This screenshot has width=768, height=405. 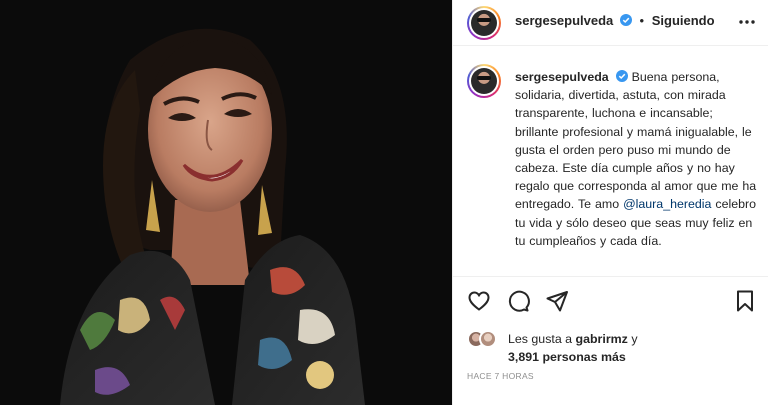 What do you see at coordinates (745, 301) in the screenshot?
I see `bookmark-icon` at bounding box center [745, 301].